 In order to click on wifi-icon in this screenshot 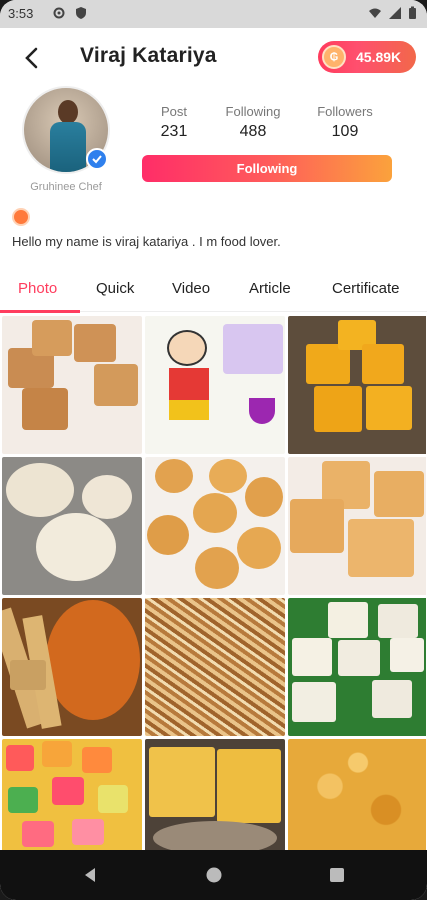, I will do `click(375, 13)`.